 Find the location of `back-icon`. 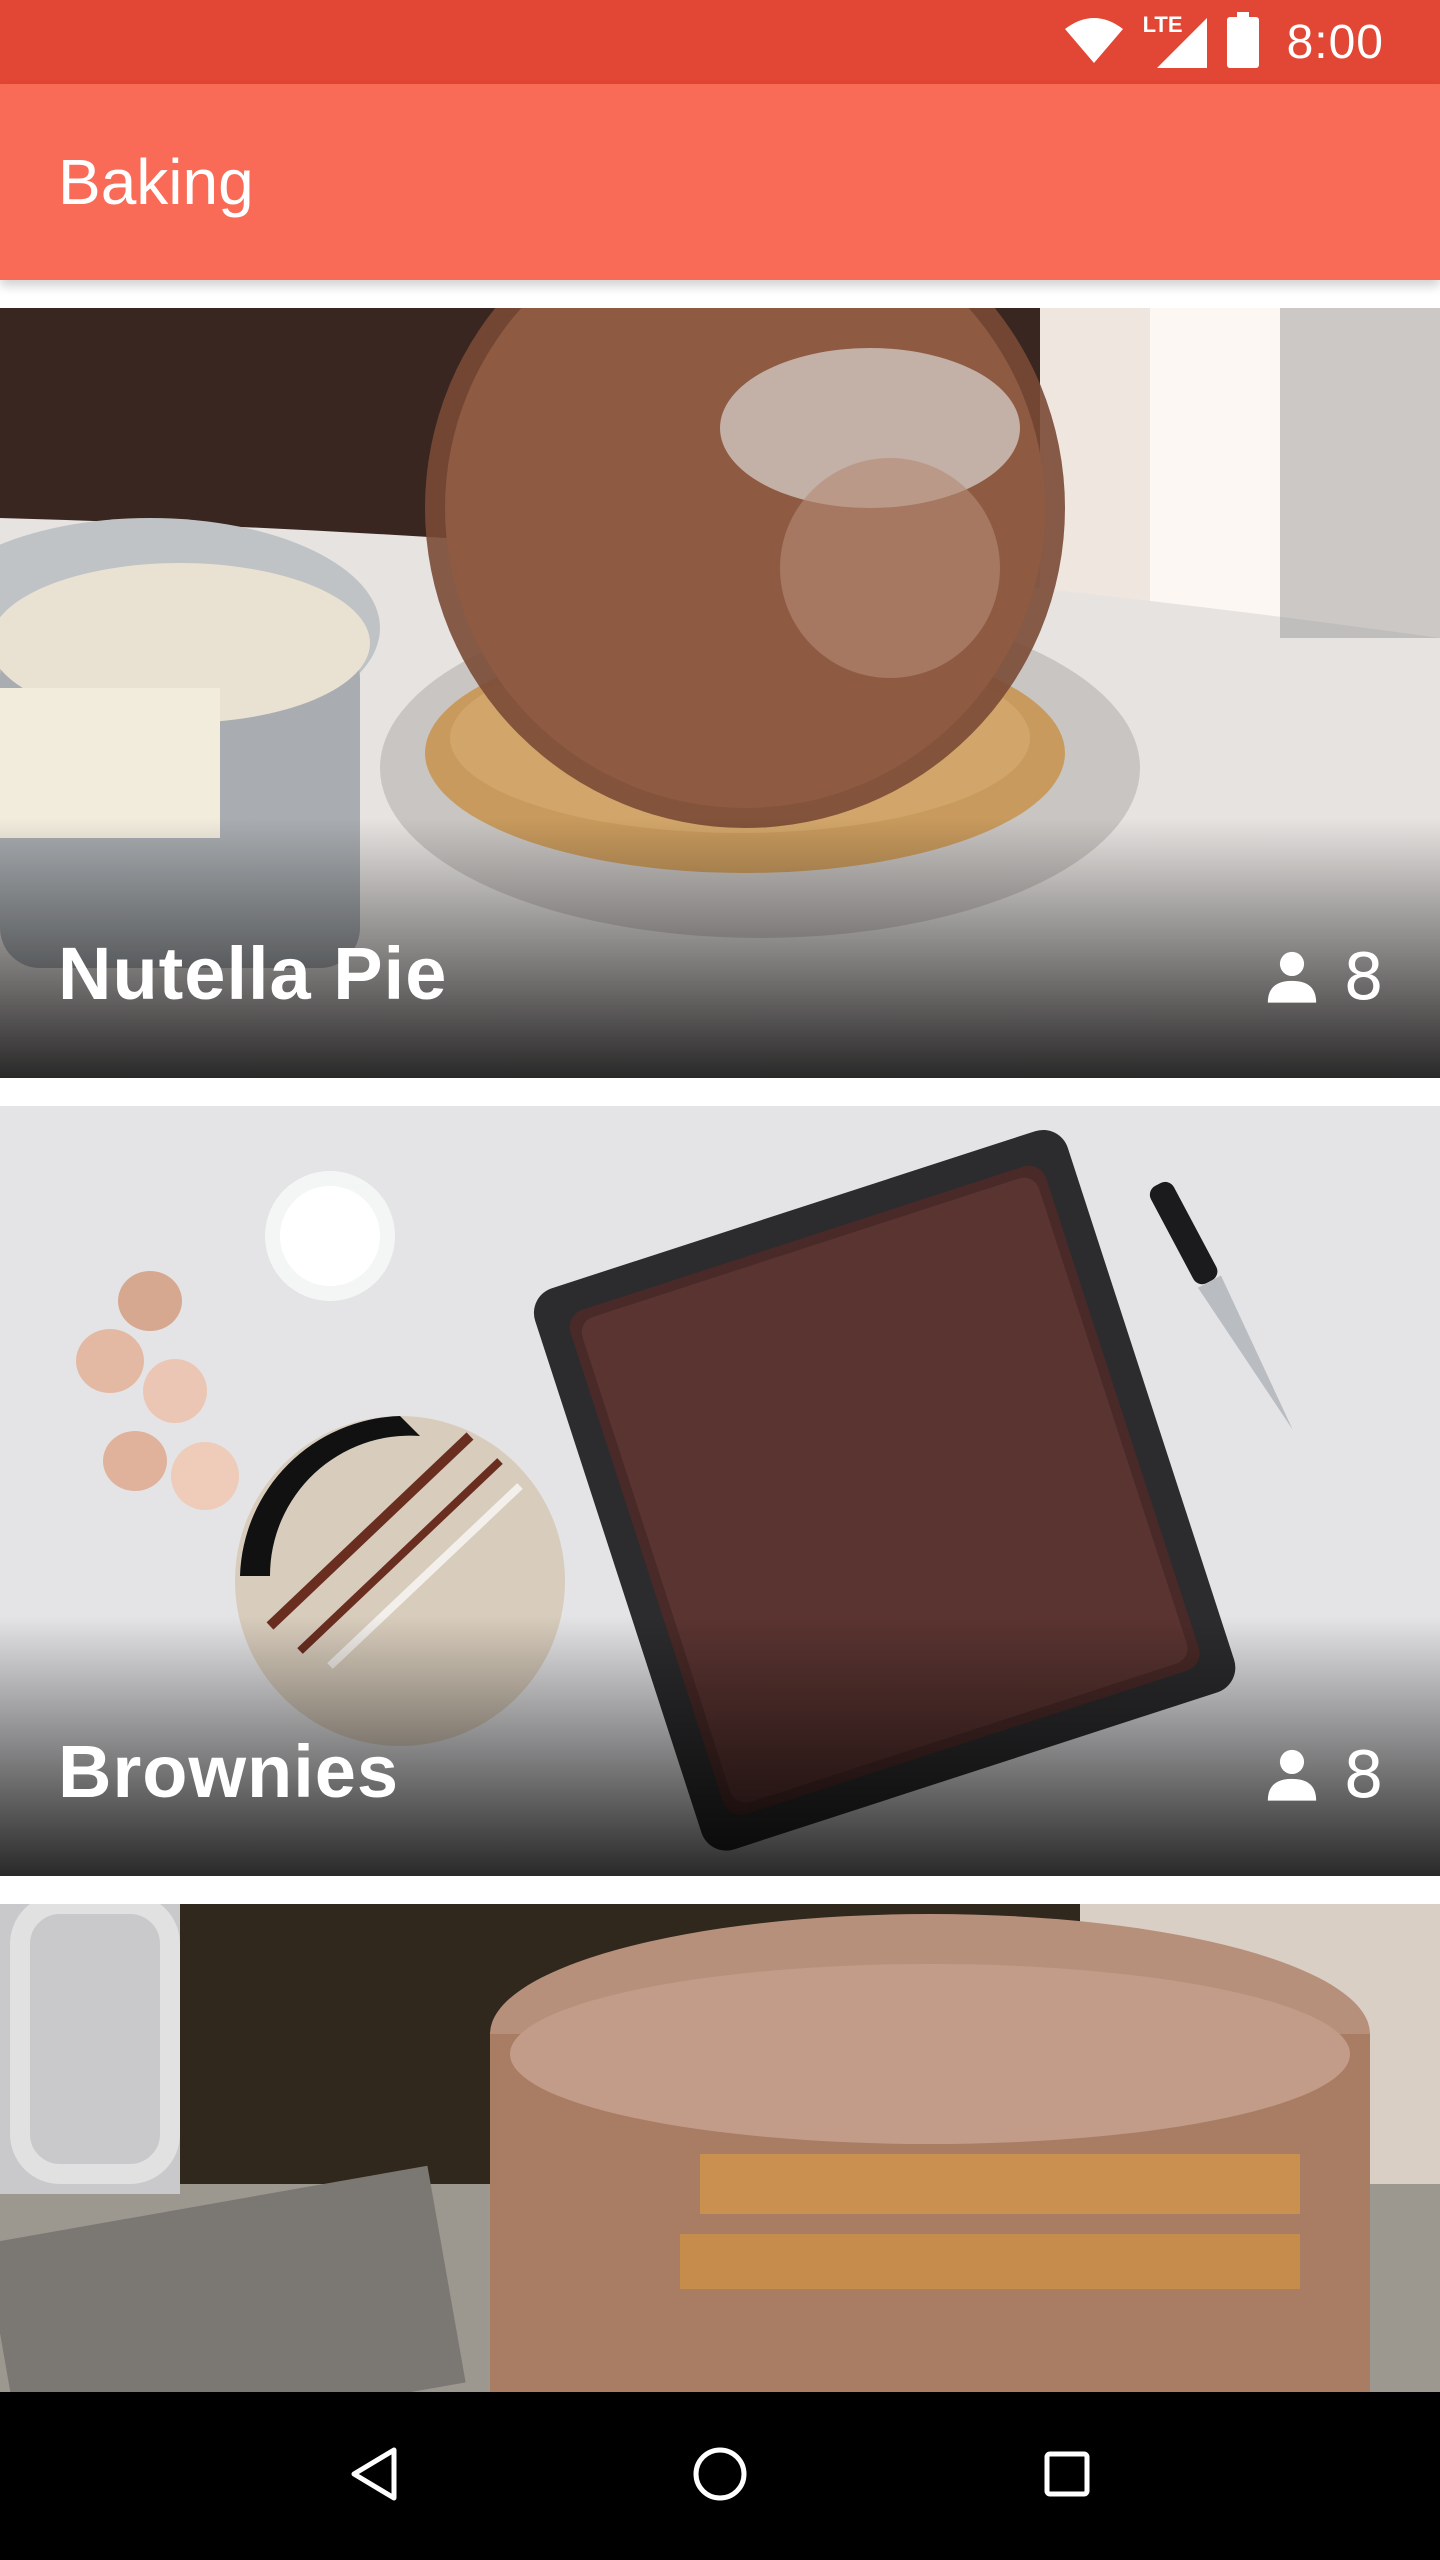

back-icon is located at coordinates (373, 2476).